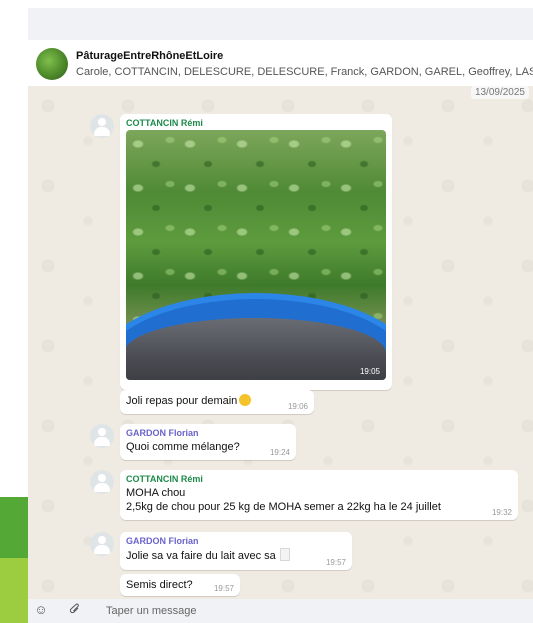 The width and height of the screenshot is (533, 623). I want to click on paperclip-icon-shape, so click(74, 608).